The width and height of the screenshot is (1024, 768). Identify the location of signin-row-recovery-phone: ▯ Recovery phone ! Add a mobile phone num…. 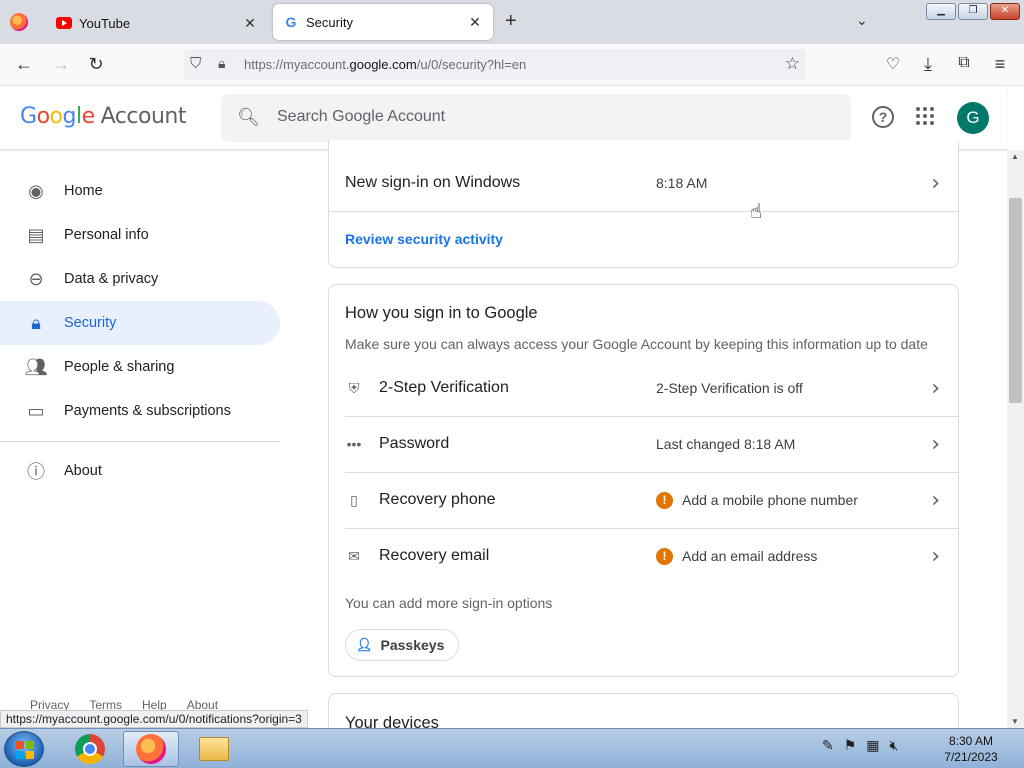
(643, 500).